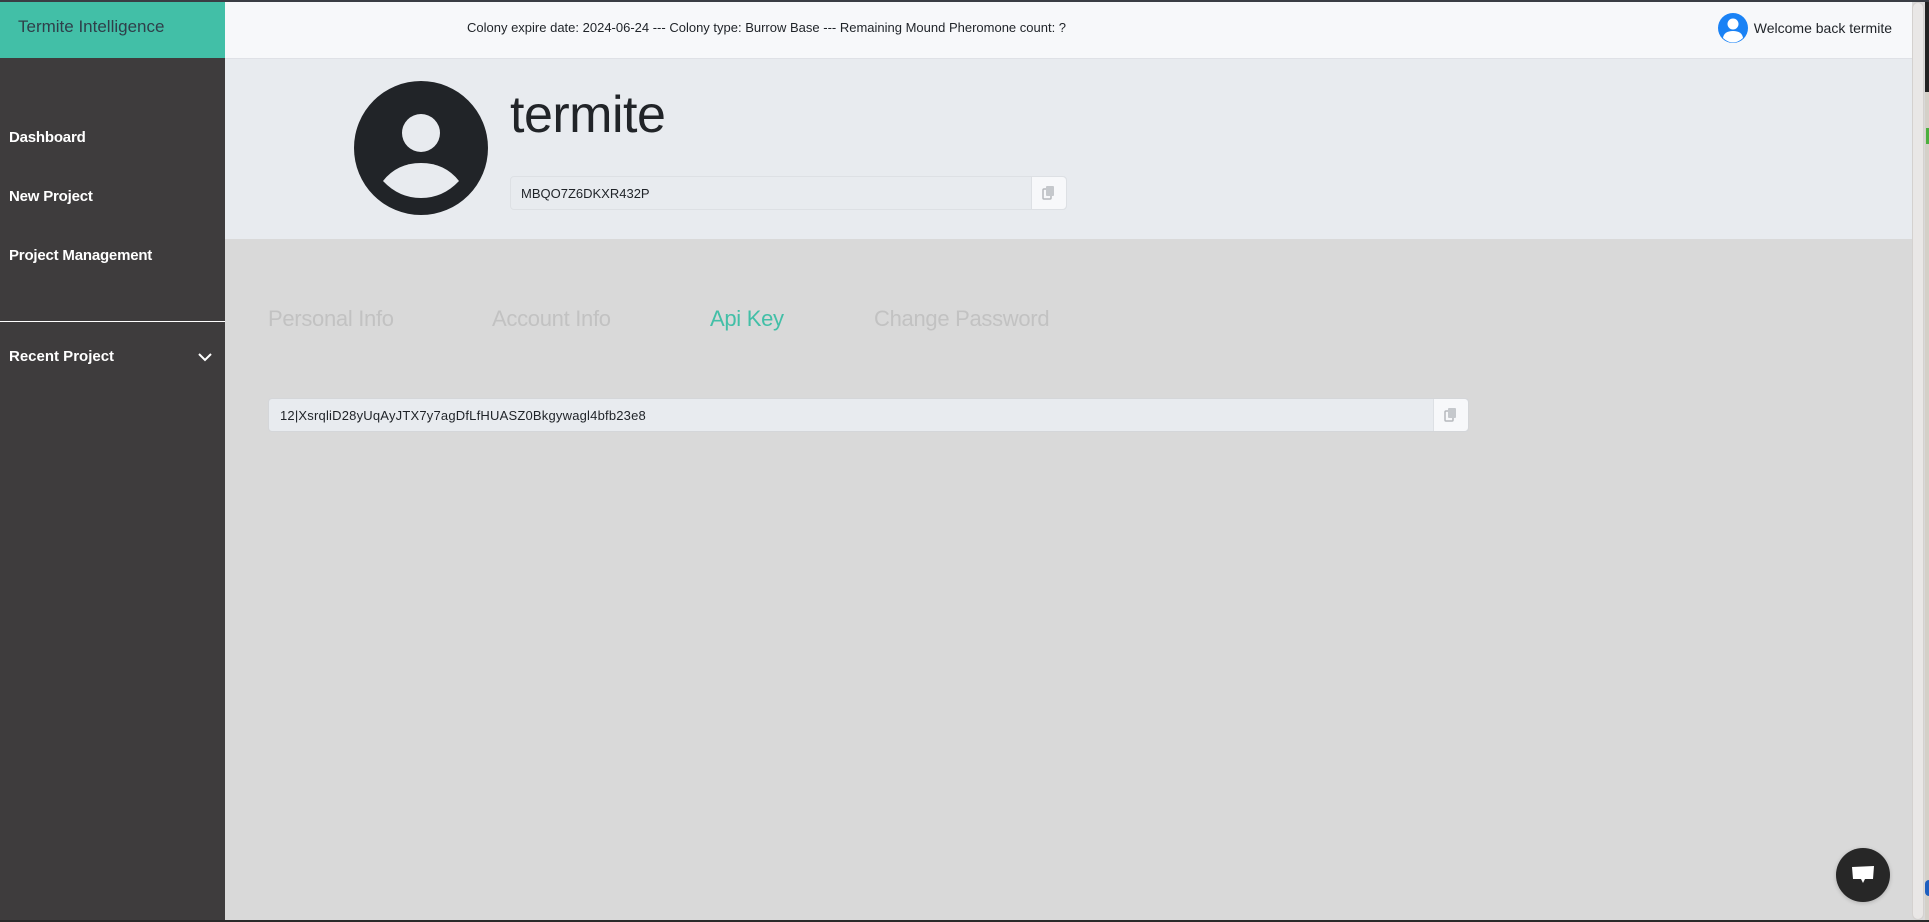  I want to click on edge-blue-mark, so click(1927, 888).